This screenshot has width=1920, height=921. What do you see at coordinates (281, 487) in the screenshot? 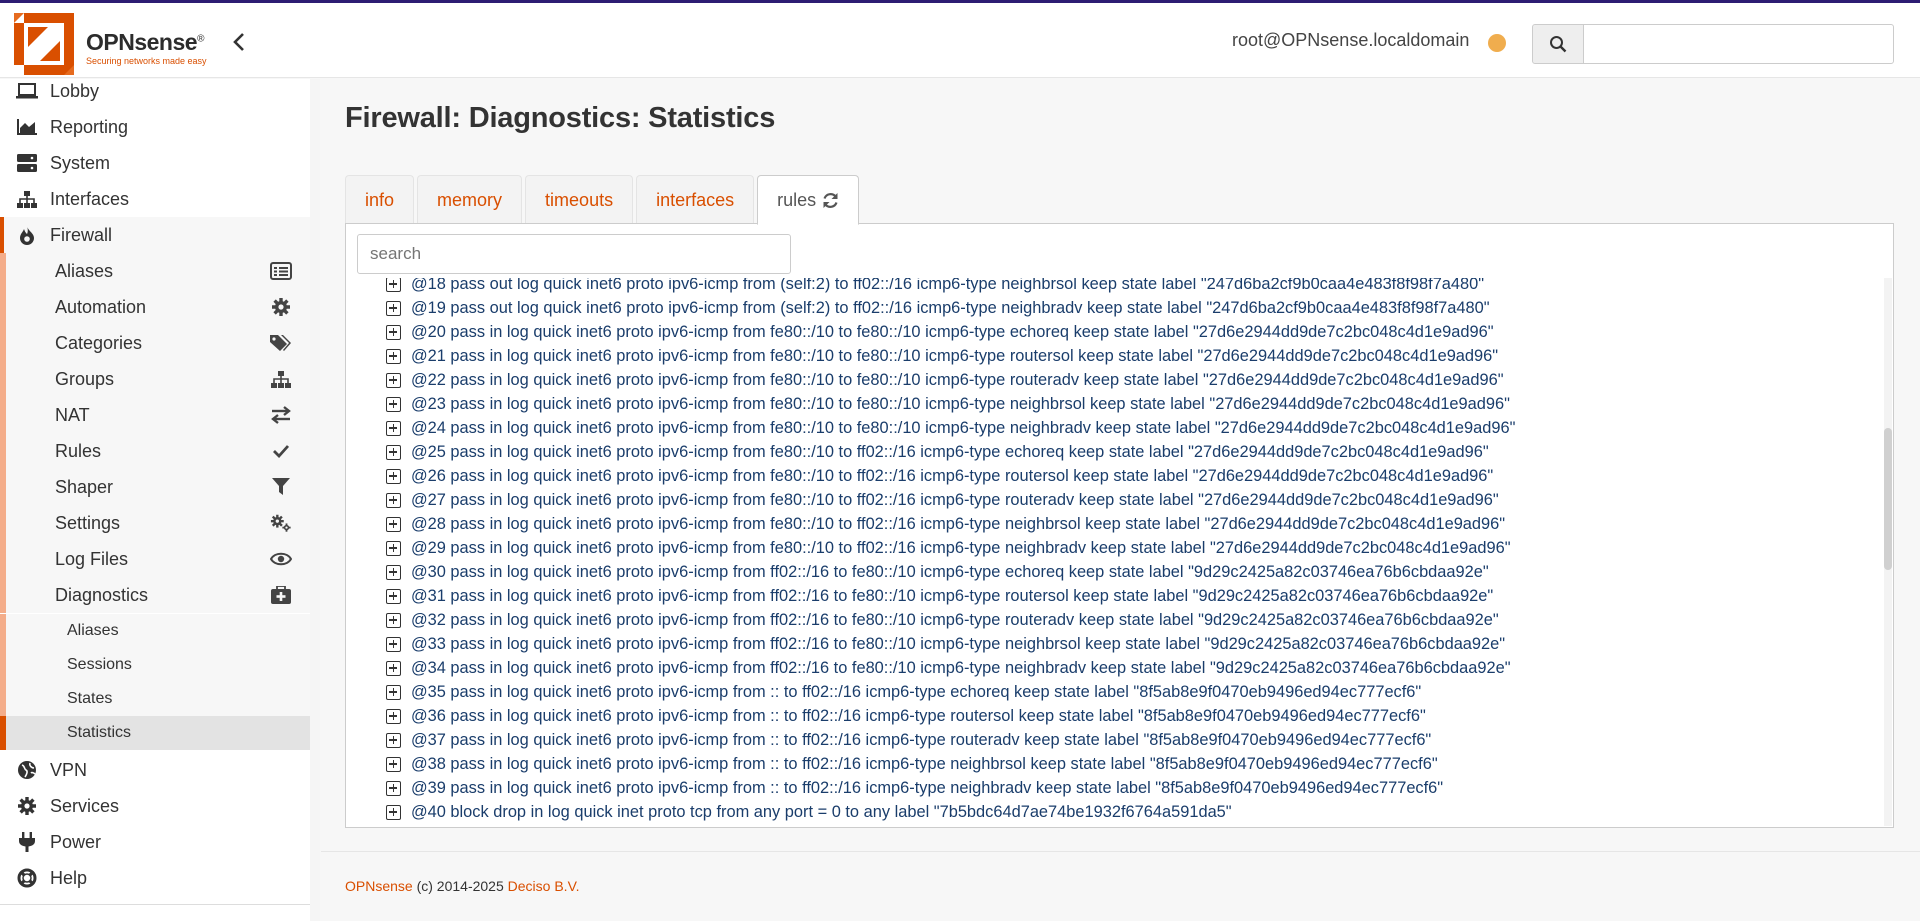
I see `filter-icon` at bounding box center [281, 487].